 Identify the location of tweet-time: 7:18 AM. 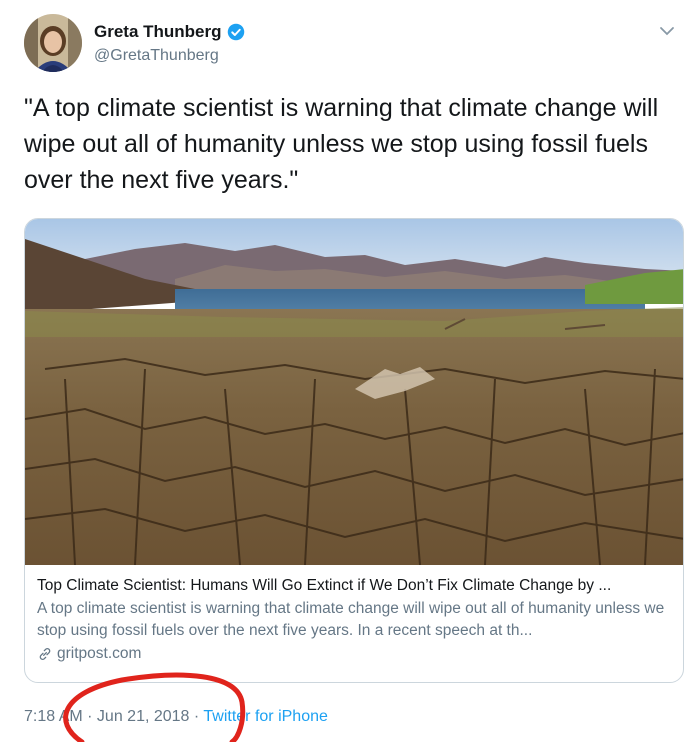
(53, 716).